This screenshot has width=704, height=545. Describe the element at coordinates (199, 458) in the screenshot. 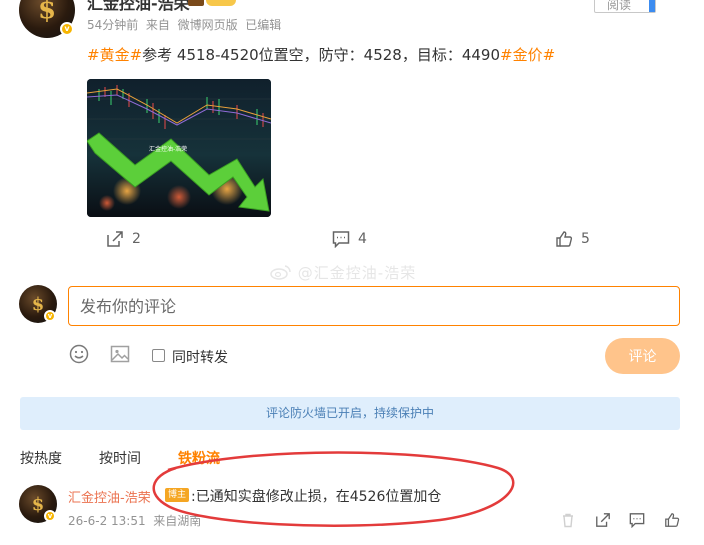

I see `sort-tab-fans: 铁粉流` at that location.